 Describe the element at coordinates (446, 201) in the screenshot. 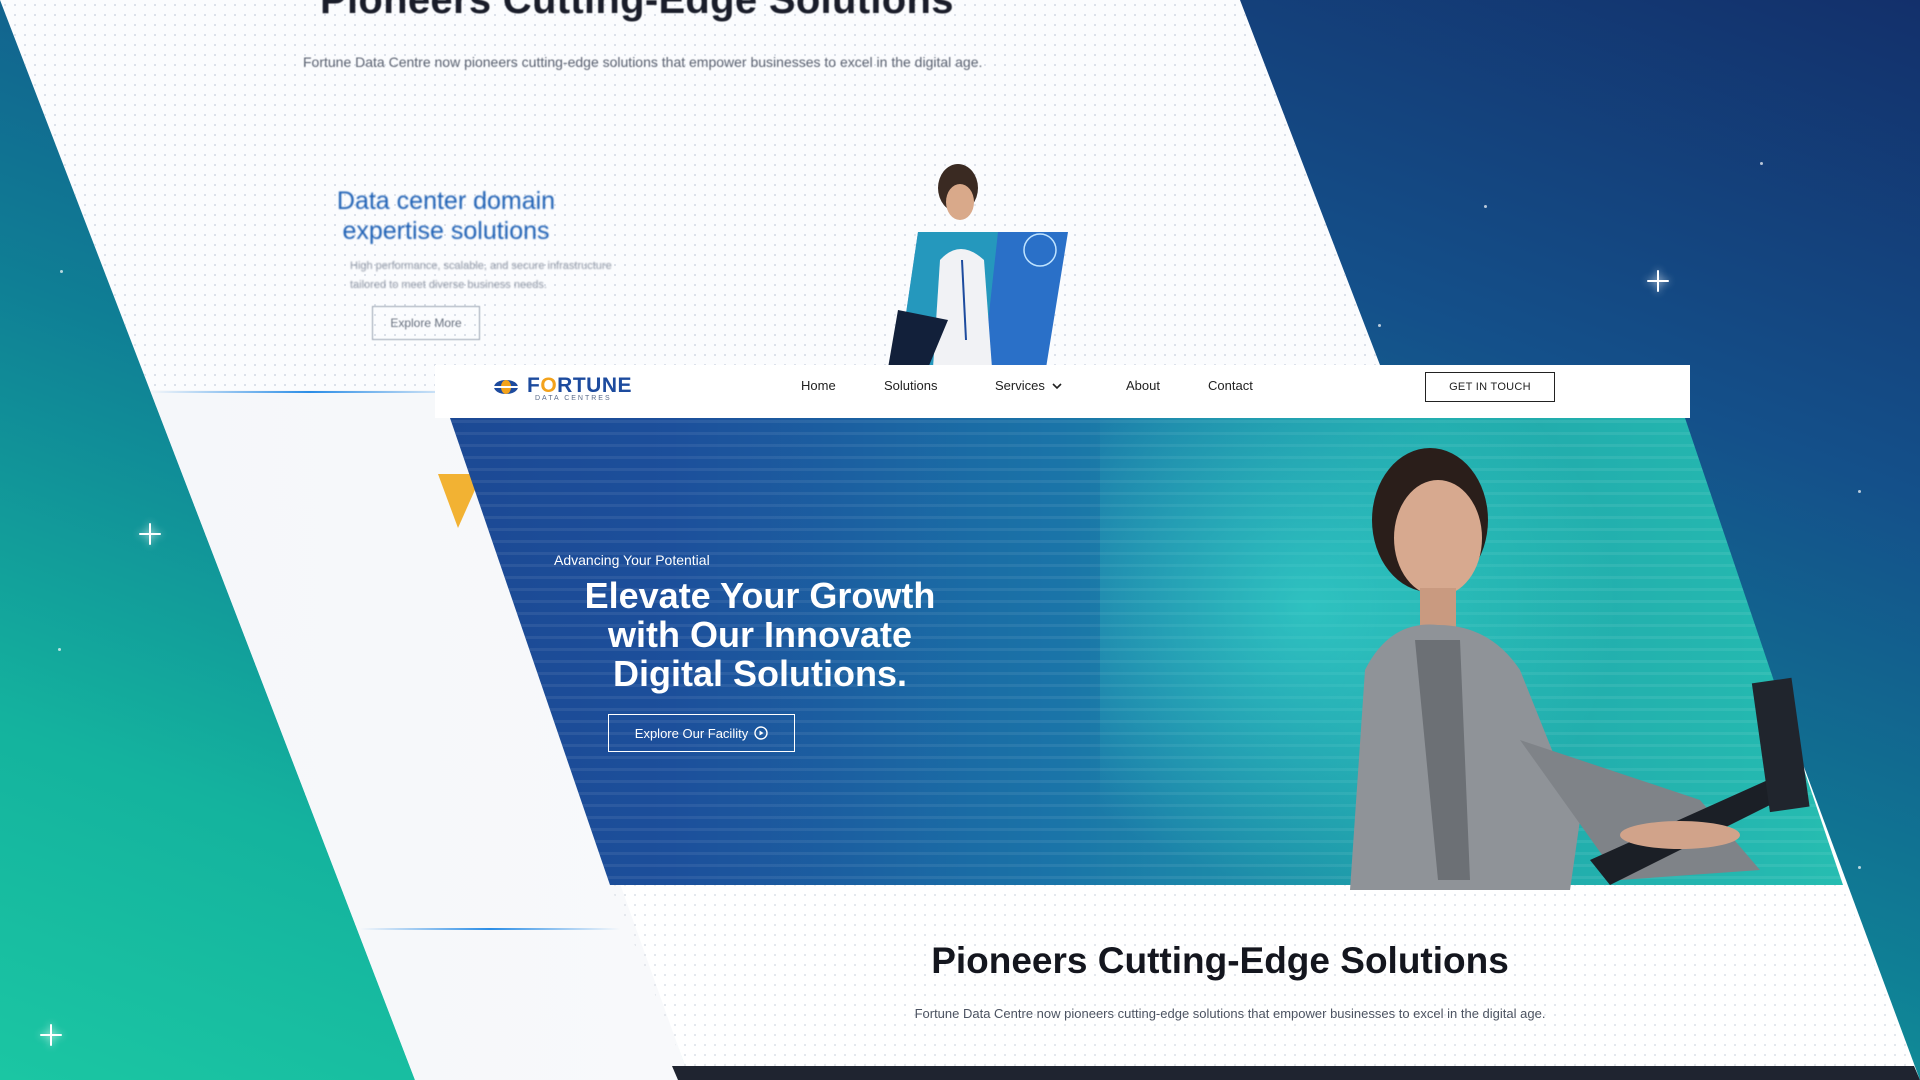

I see `back-feature-heading-line1: Data center domain` at that location.